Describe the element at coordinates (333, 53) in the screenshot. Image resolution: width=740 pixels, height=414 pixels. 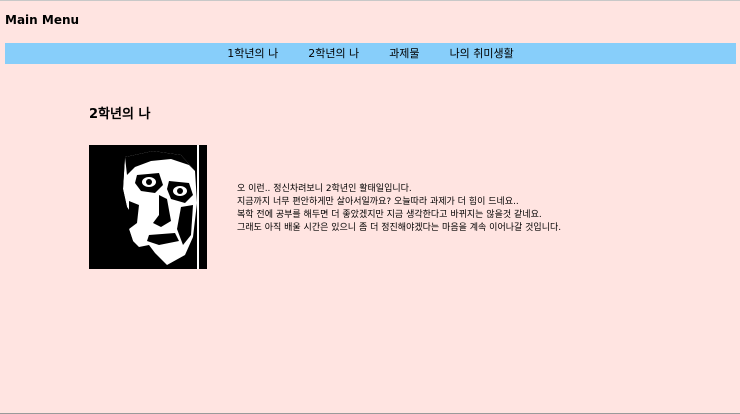
I see `nav-item-second-grade: 2학년의 나` at that location.